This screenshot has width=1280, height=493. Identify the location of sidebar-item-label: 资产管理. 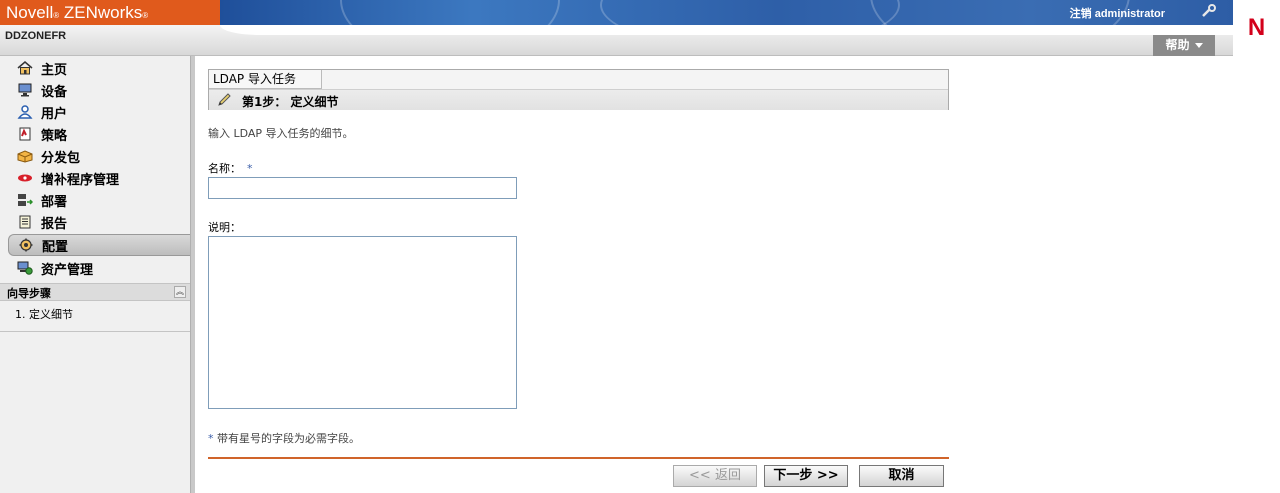
(67, 270).